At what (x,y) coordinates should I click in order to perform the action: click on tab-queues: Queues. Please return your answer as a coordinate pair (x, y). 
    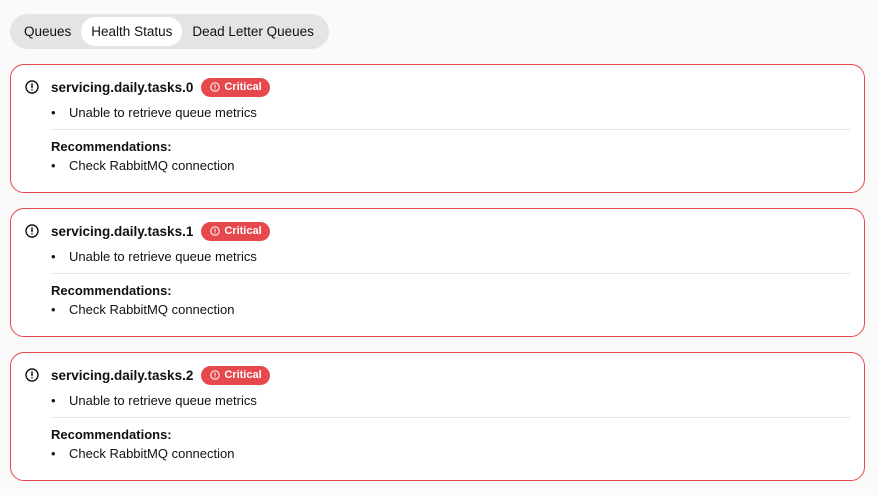
    Looking at the image, I should click on (47, 31).